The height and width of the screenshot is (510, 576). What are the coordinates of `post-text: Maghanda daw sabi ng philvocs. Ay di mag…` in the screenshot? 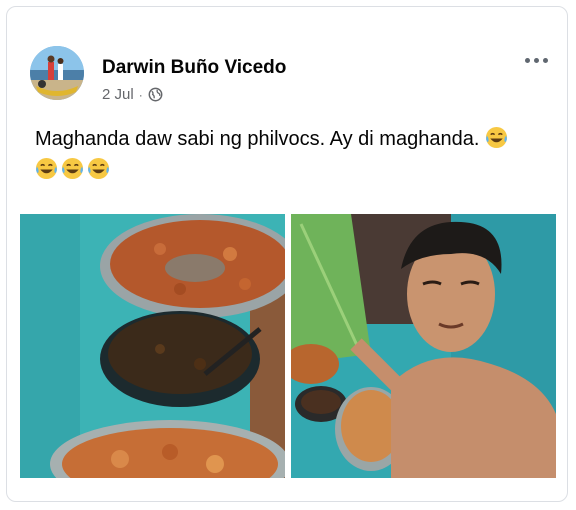 It's located at (257, 139).